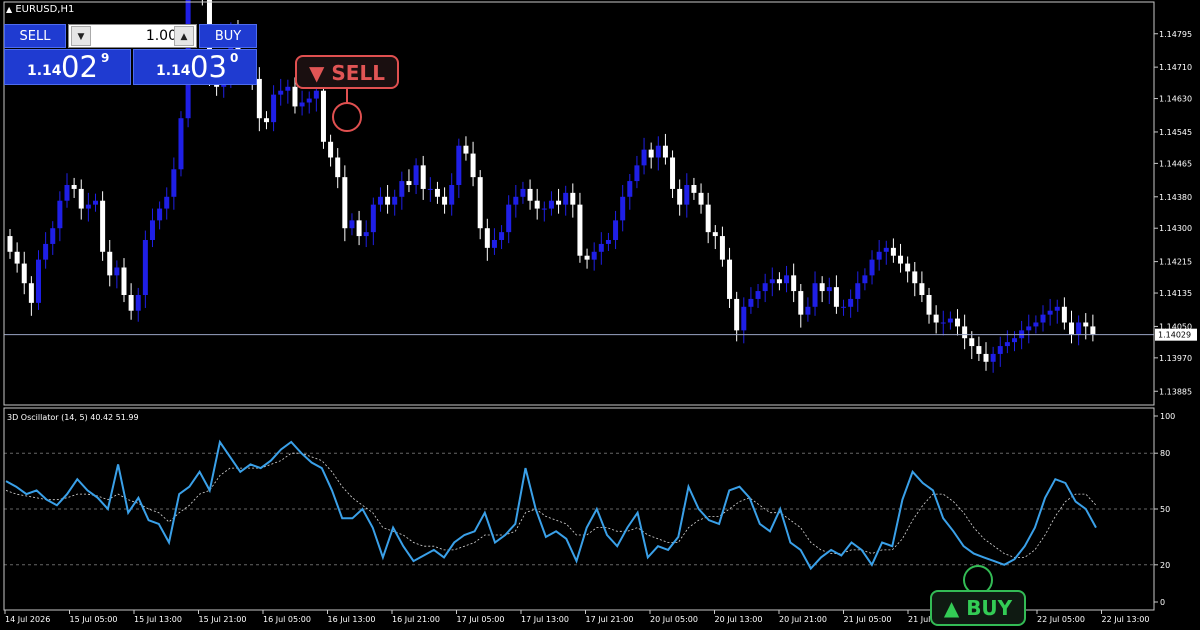 The height and width of the screenshot is (630, 1200). I want to click on volume-input, so click(137, 36).